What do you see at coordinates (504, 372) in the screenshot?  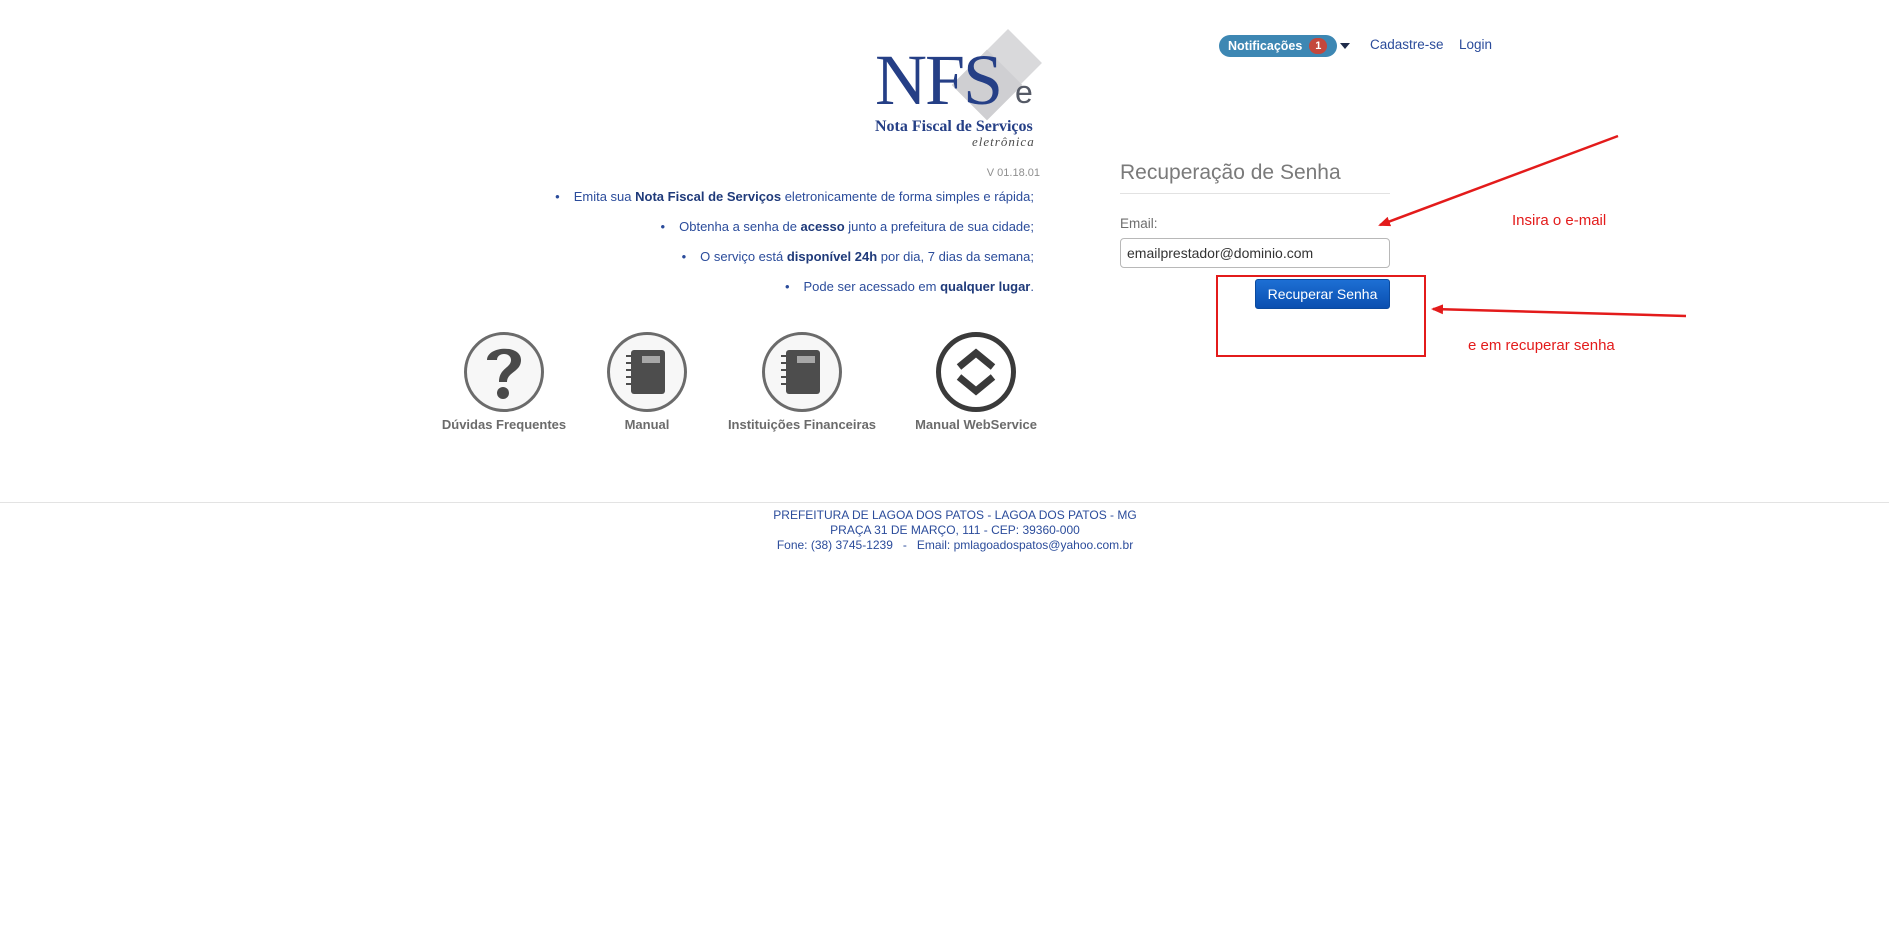 I see `question-icon` at bounding box center [504, 372].